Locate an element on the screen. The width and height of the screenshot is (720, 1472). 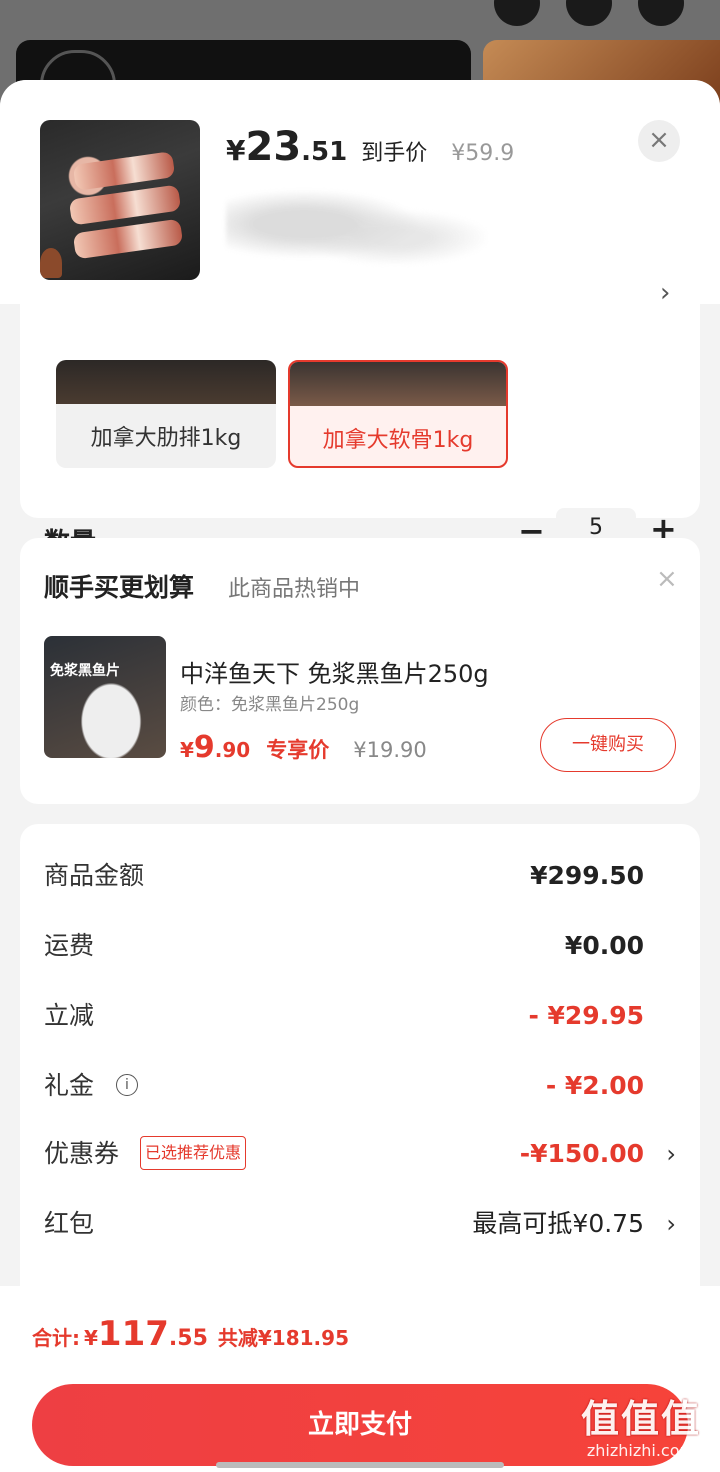
one-click-buy-button: 一键购买 is located at coordinates (608, 745).